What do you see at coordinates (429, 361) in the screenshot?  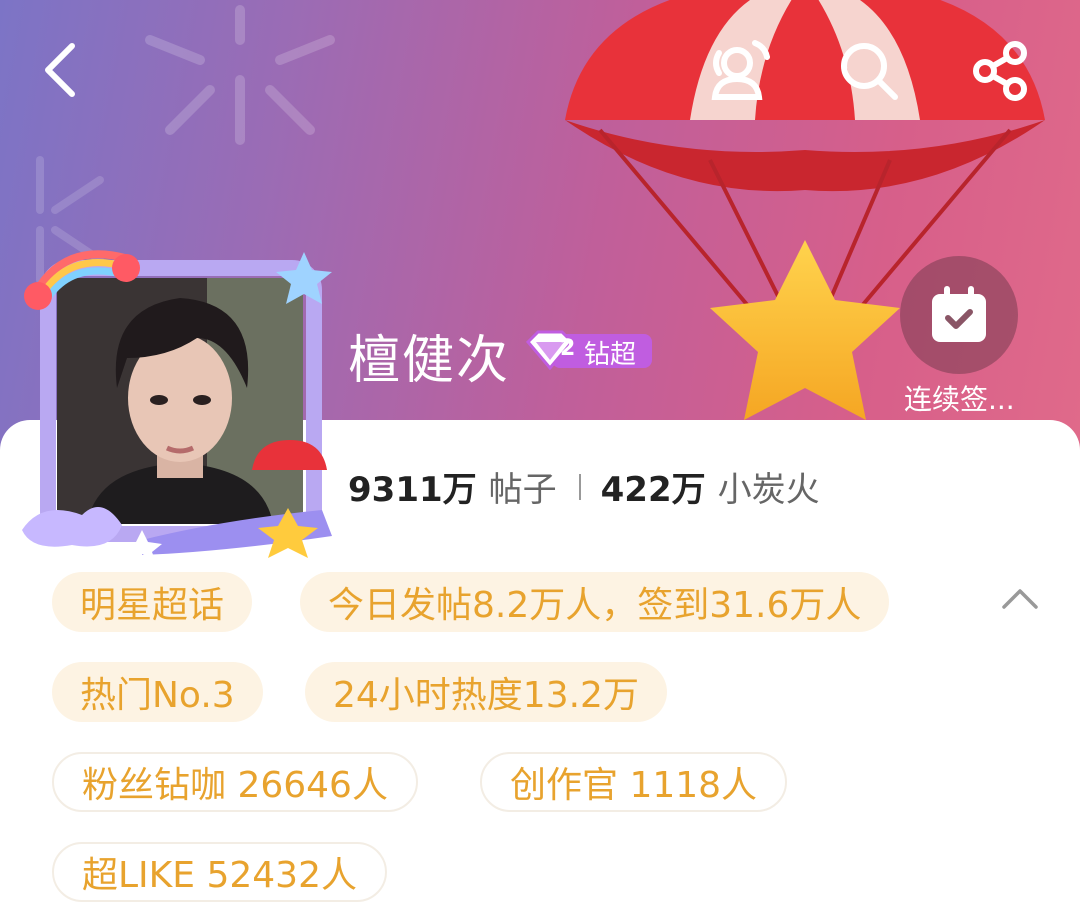 I see `topic-name: 檀健次` at bounding box center [429, 361].